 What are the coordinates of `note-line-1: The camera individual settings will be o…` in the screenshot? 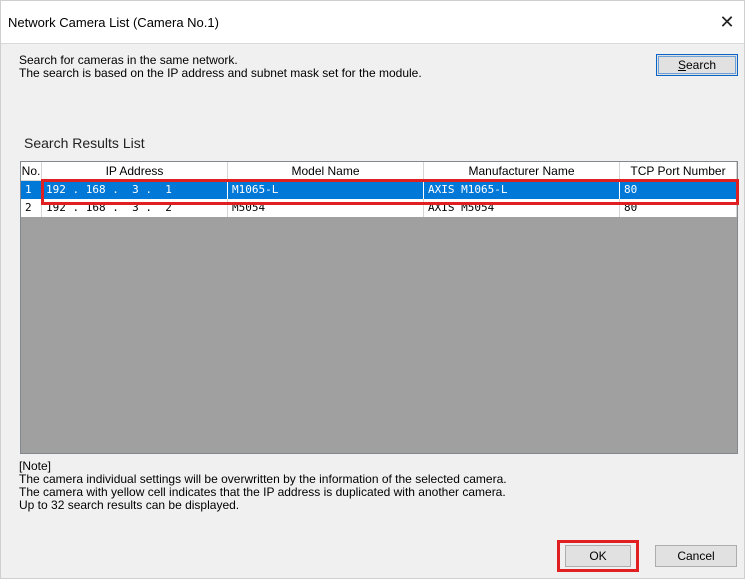 It's located at (263, 479).